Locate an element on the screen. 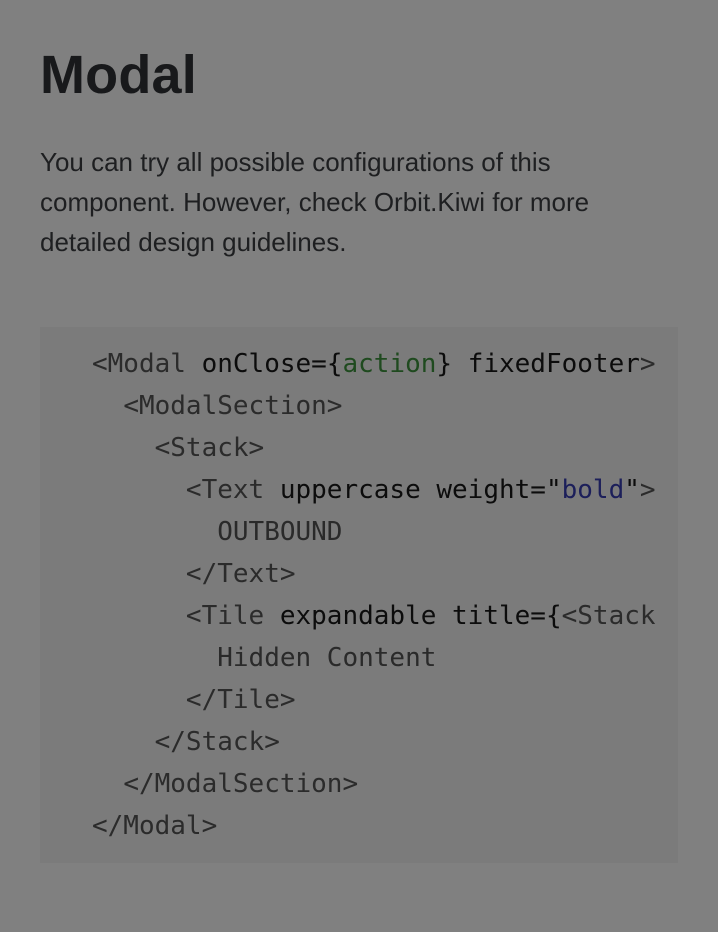 The width and height of the screenshot is (718, 932). code-token-tag: </Text> is located at coordinates (240, 574).